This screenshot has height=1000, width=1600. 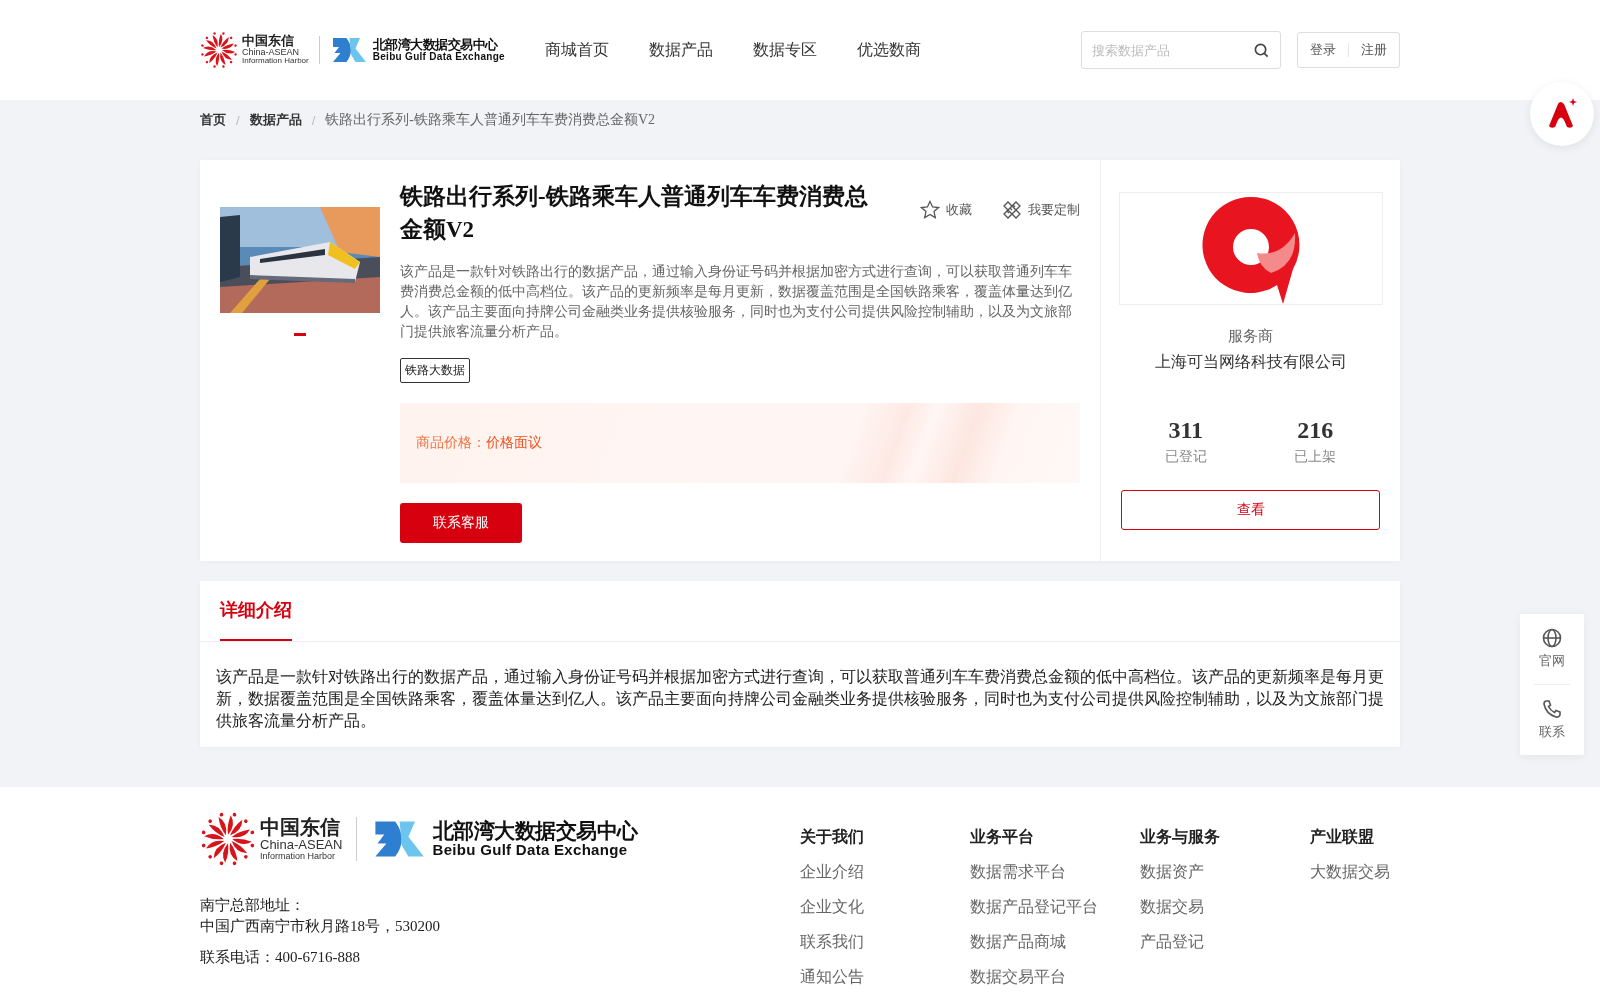 What do you see at coordinates (1315, 457) in the screenshot?
I see `stat-label: 已上架` at bounding box center [1315, 457].